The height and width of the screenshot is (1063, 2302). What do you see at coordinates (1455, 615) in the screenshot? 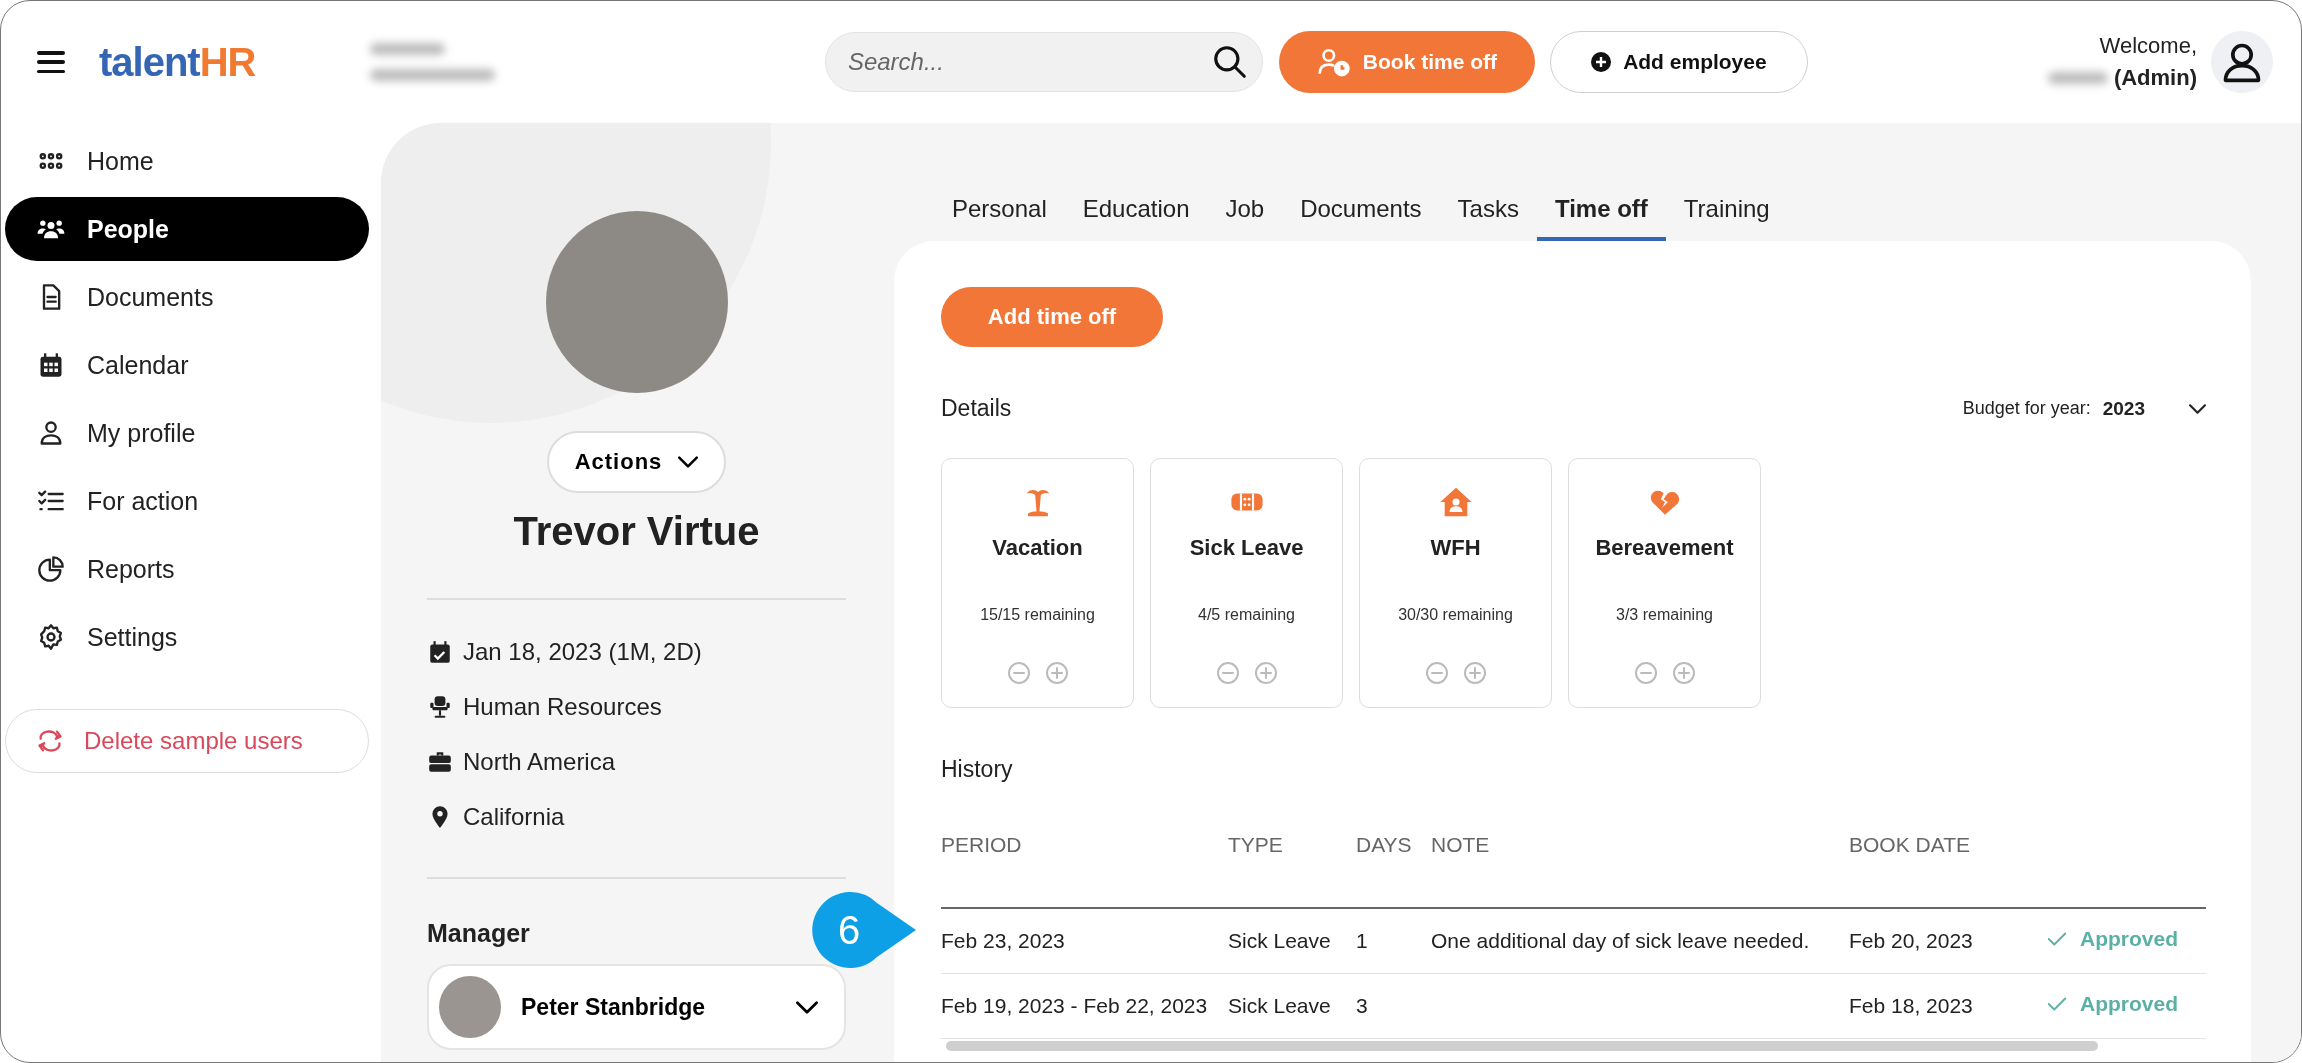
I see `remaining-count: 30/30 remaining` at bounding box center [1455, 615].